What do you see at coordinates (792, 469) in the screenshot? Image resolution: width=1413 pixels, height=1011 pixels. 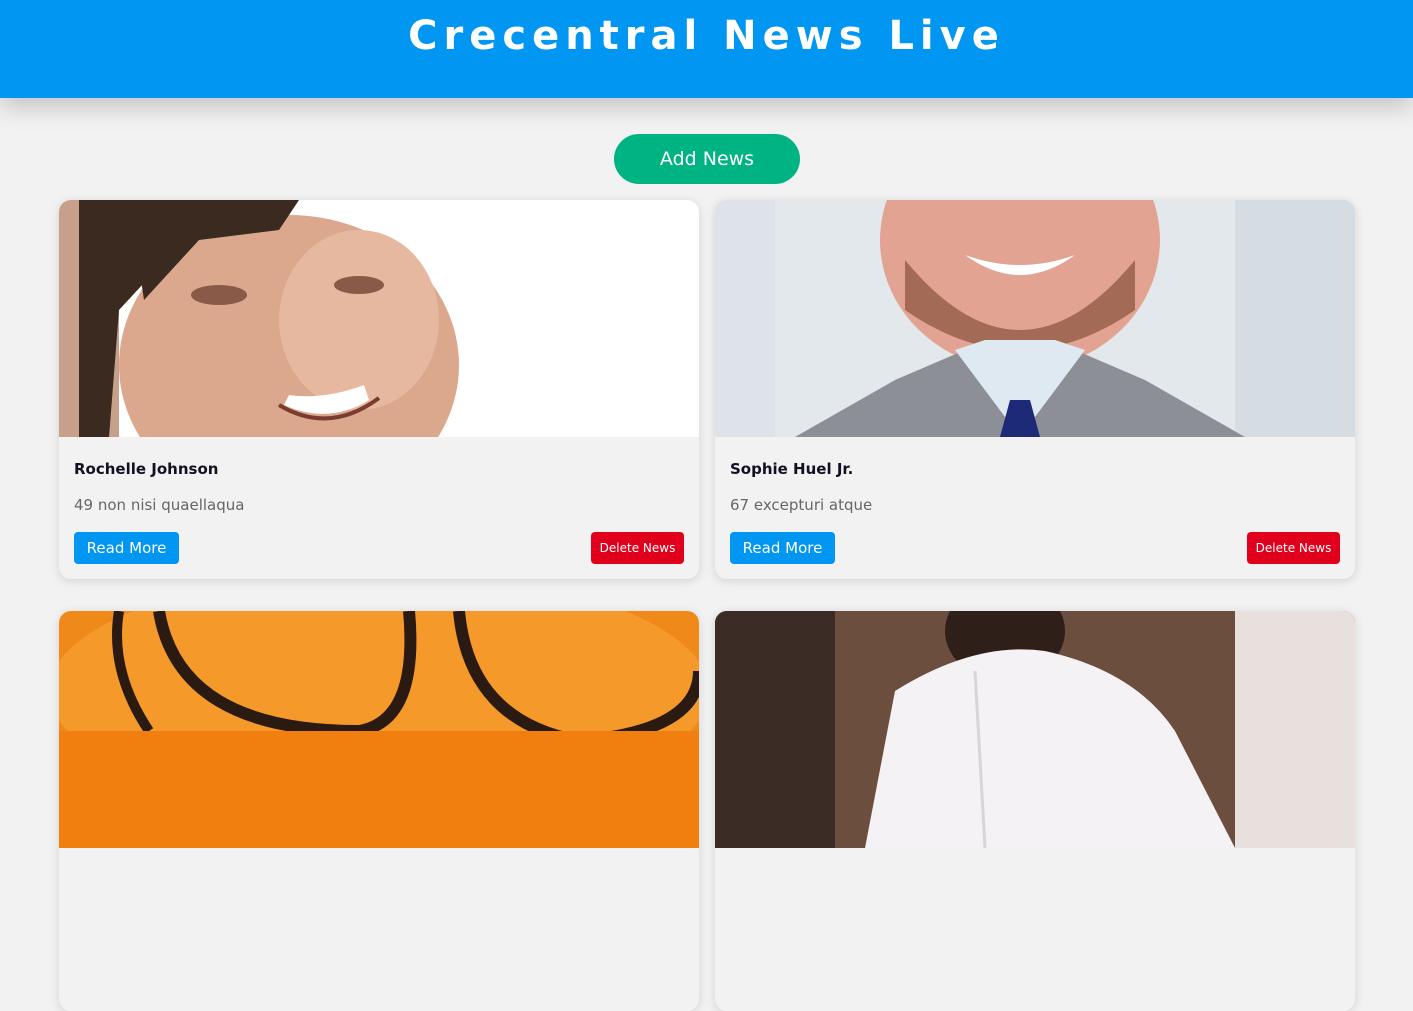 I see `news-title: Sophie Huel Jr.` at bounding box center [792, 469].